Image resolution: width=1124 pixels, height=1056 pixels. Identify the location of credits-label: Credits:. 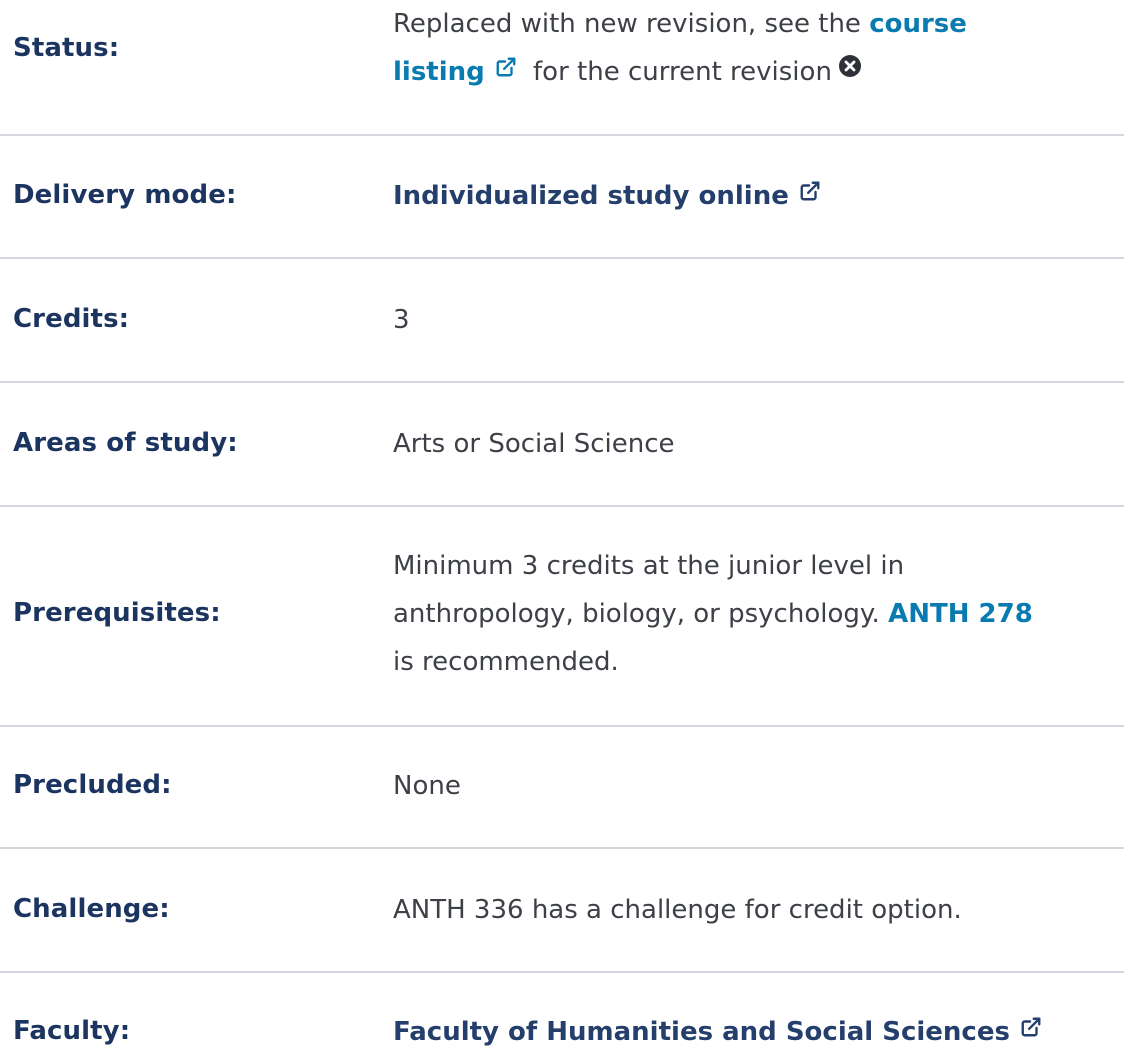
(71, 319).